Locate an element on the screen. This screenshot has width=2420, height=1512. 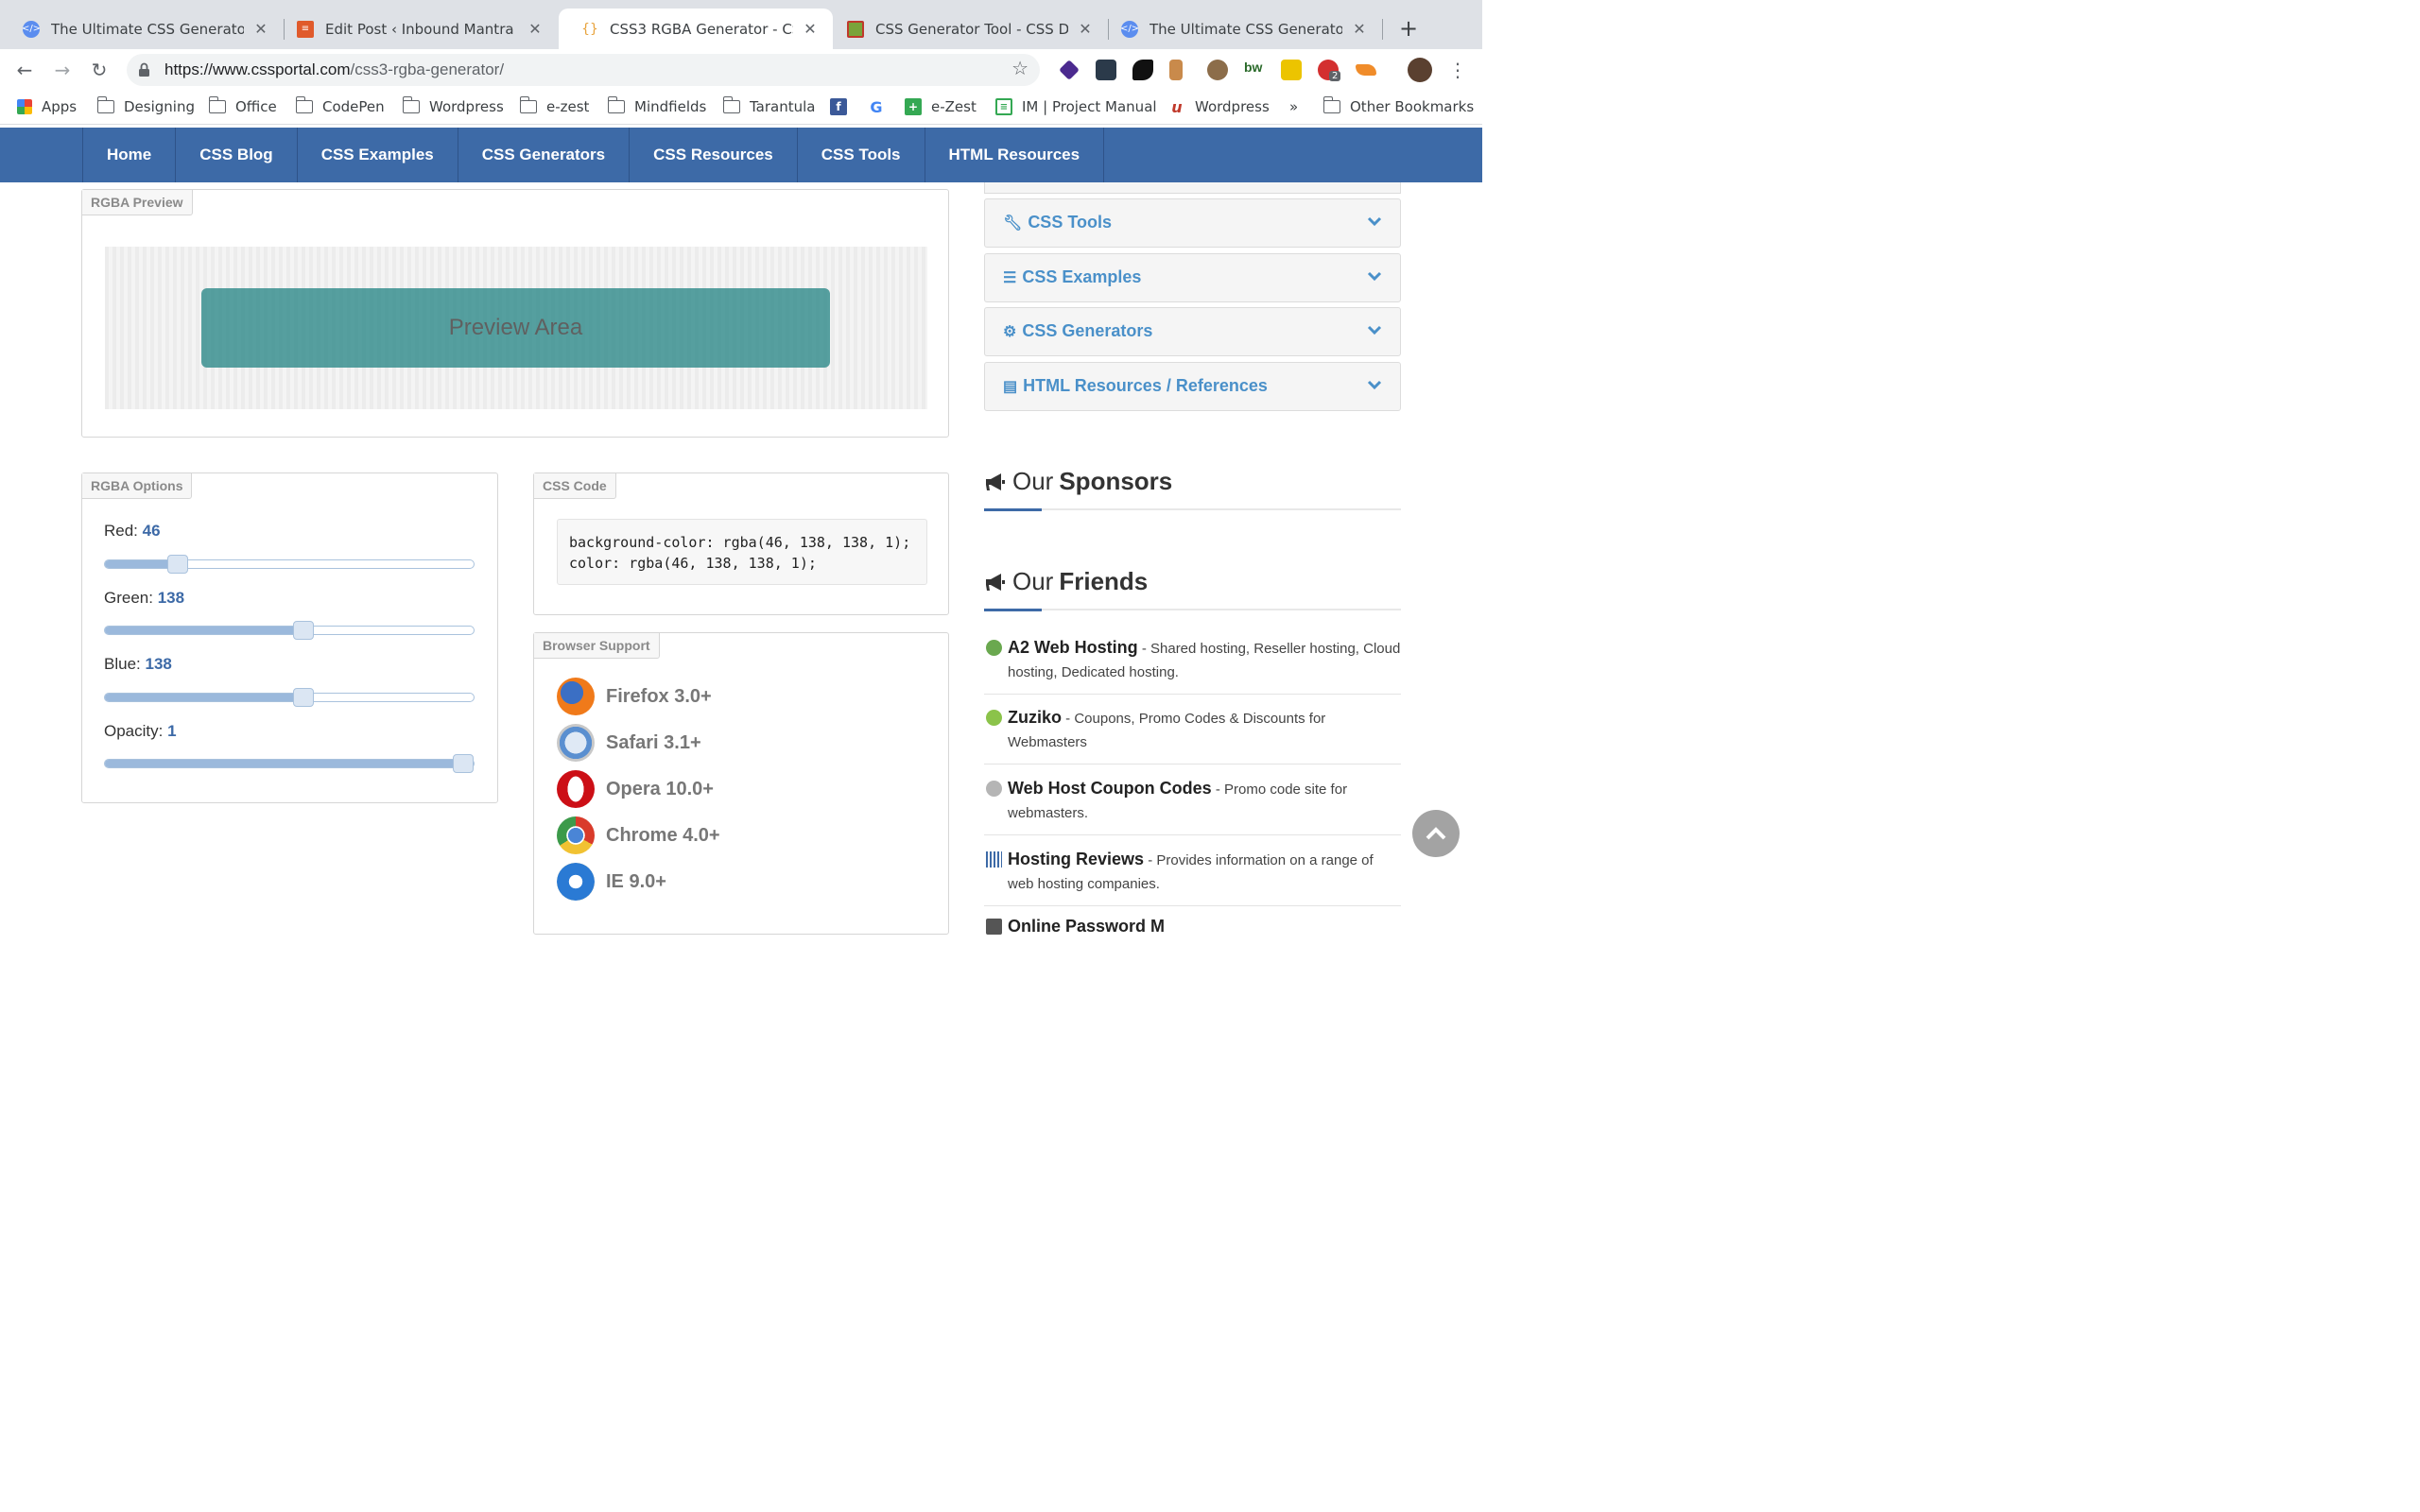
browser-tab-4: CSS Generator Tool - CSS Demo ✕ is located at coordinates (966, 29).